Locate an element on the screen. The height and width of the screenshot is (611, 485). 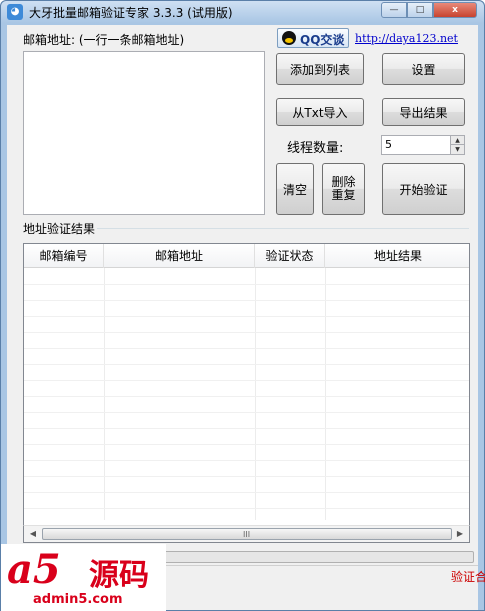
scroll-right-arrow-icon: ▶ is located at coordinates (460, 534).